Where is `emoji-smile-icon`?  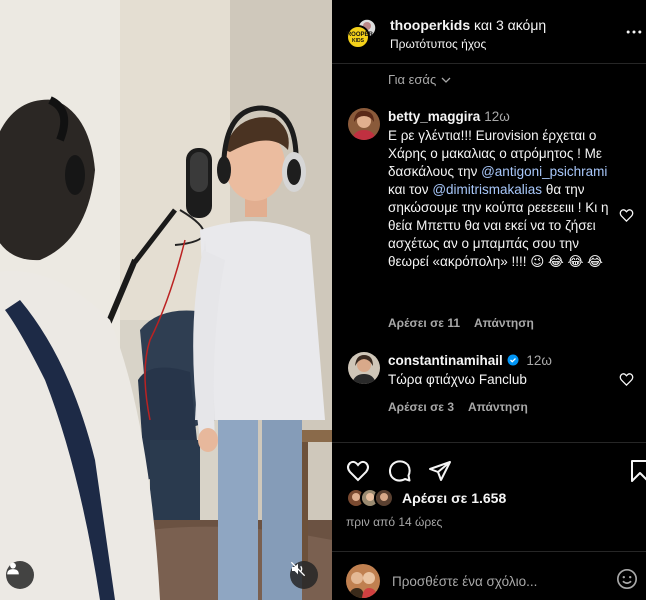
emoji-smile-icon is located at coordinates (627, 579).